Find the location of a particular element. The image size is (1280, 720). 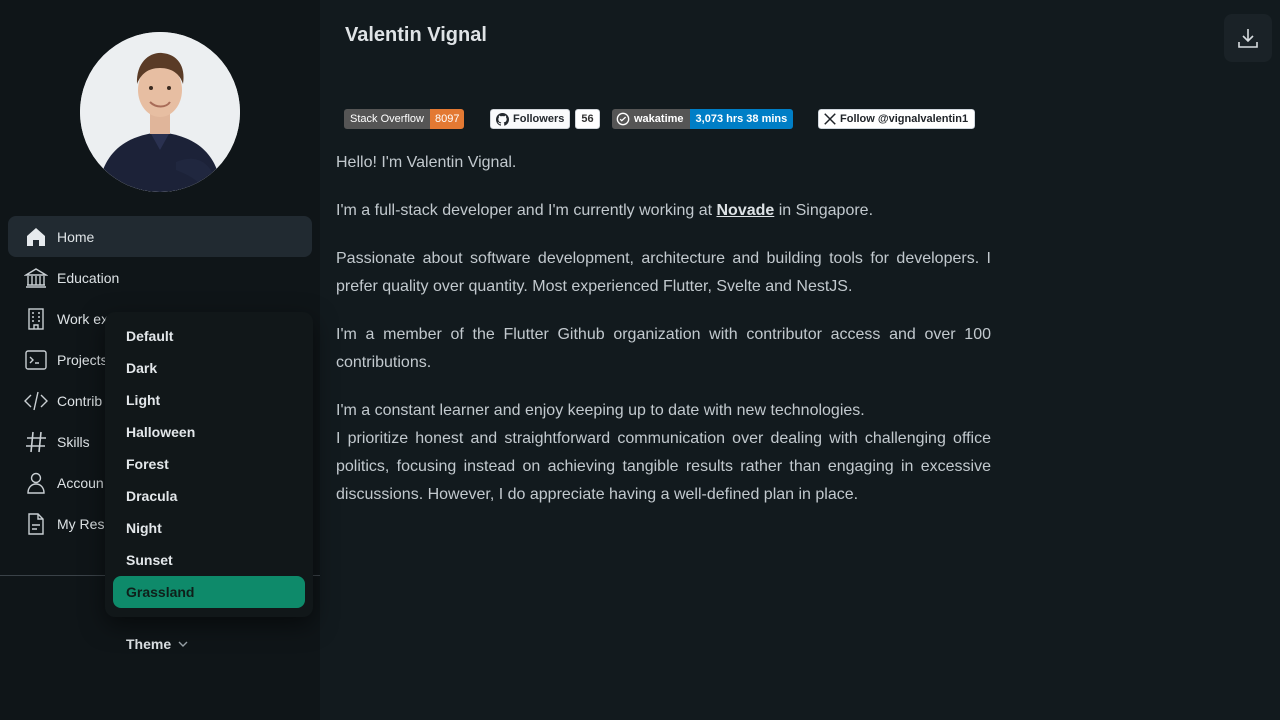

badge-left: Followers is located at coordinates (530, 119).